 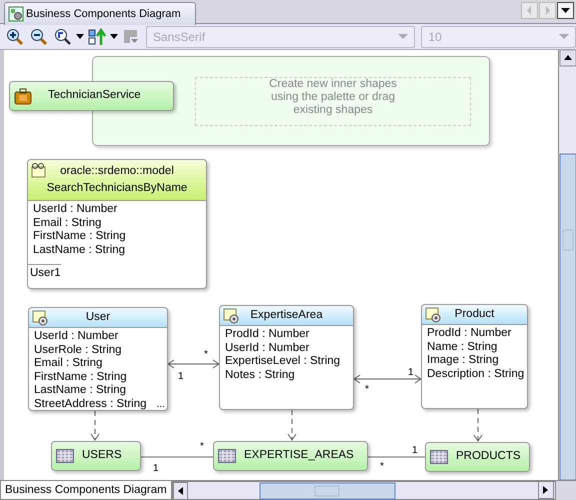 What do you see at coordinates (259, 375) in the screenshot?
I see `attribute-text: Notes : String` at bounding box center [259, 375].